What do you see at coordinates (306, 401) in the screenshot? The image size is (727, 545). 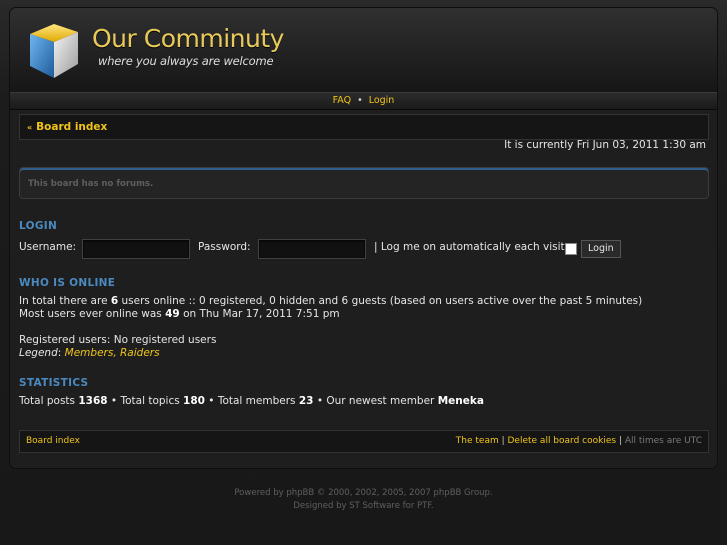 I see `members-count: 23` at bounding box center [306, 401].